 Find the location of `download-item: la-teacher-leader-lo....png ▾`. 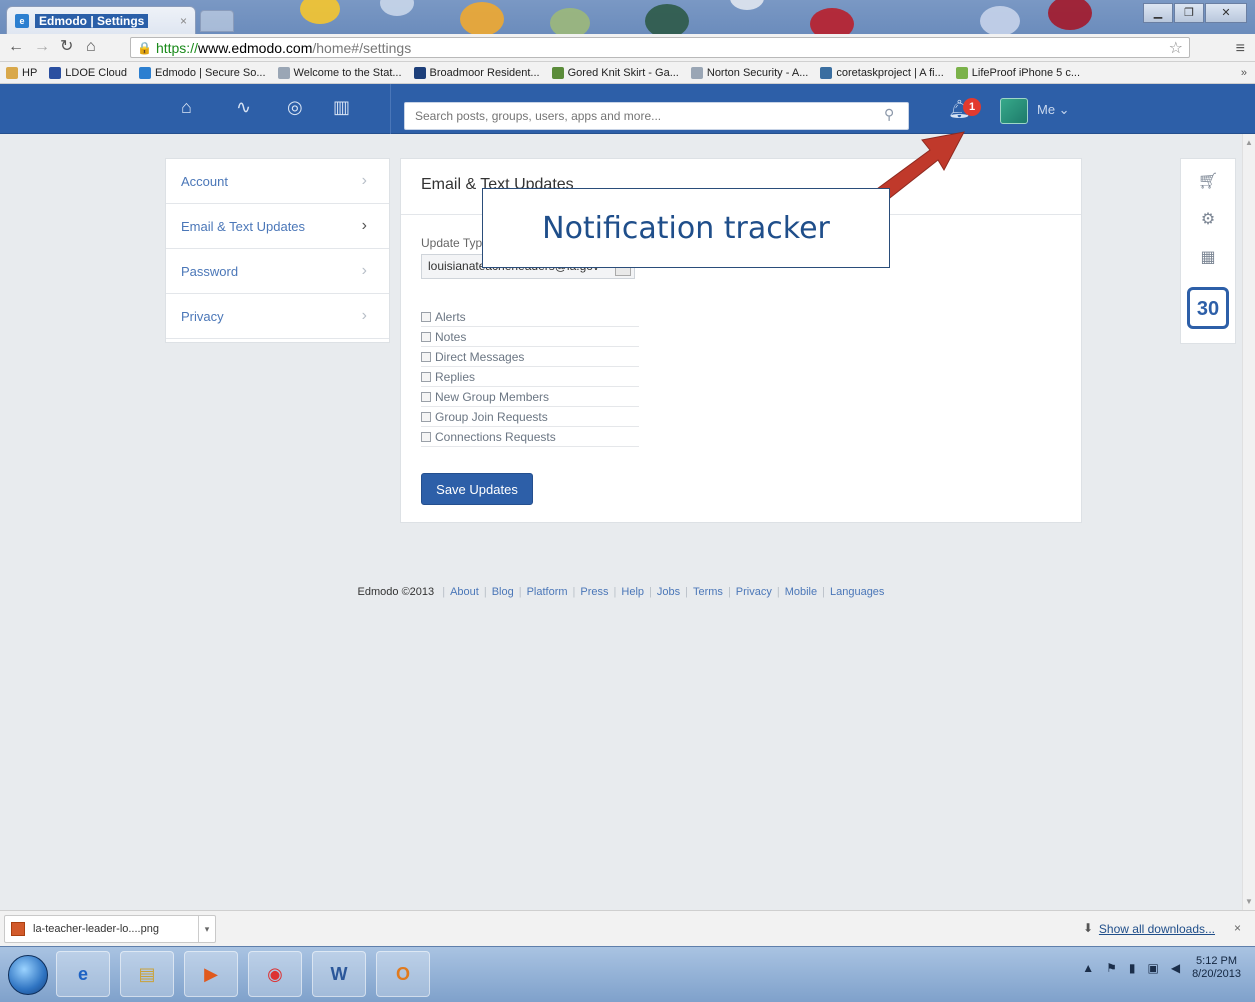

download-item: la-teacher-leader-lo....png ▾ is located at coordinates (110, 929).